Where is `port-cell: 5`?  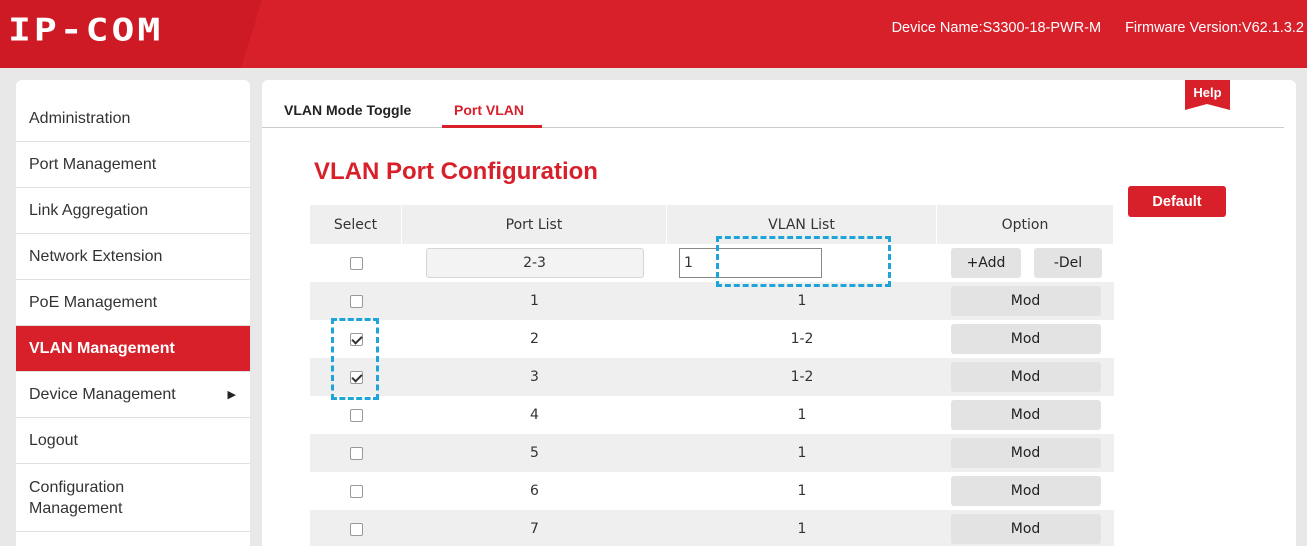
port-cell: 5 is located at coordinates (534, 453).